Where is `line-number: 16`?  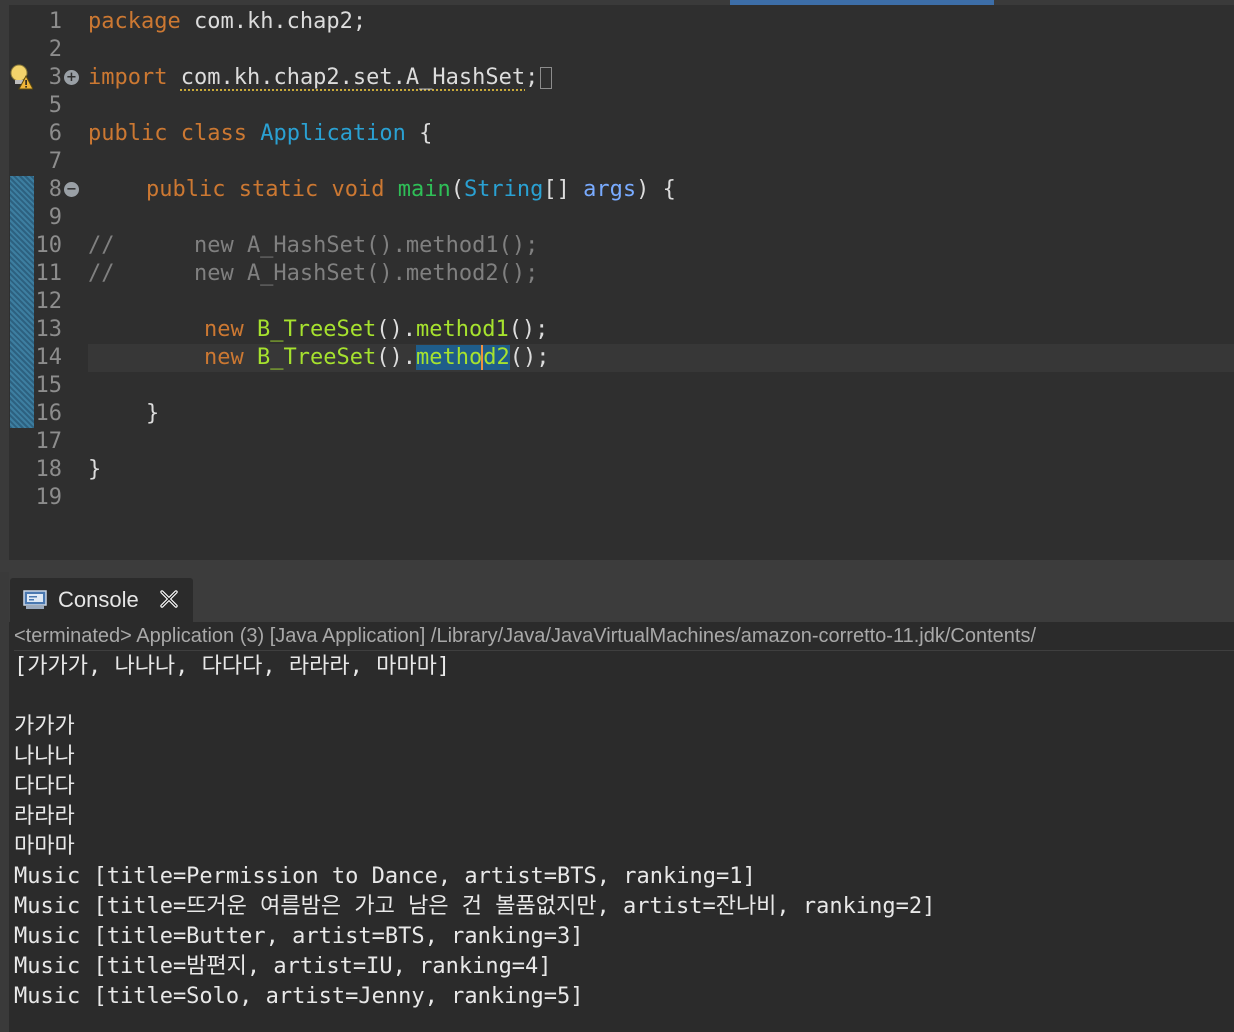 line-number: 16 is located at coordinates (49, 413).